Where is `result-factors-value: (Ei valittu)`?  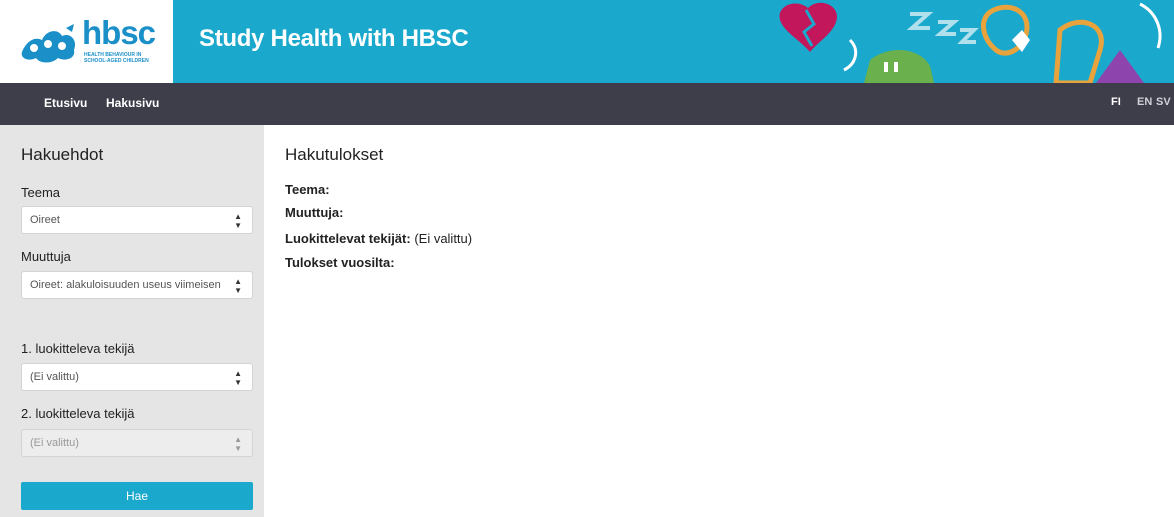 result-factors-value: (Ei valittu) is located at coordinates (441, 238).